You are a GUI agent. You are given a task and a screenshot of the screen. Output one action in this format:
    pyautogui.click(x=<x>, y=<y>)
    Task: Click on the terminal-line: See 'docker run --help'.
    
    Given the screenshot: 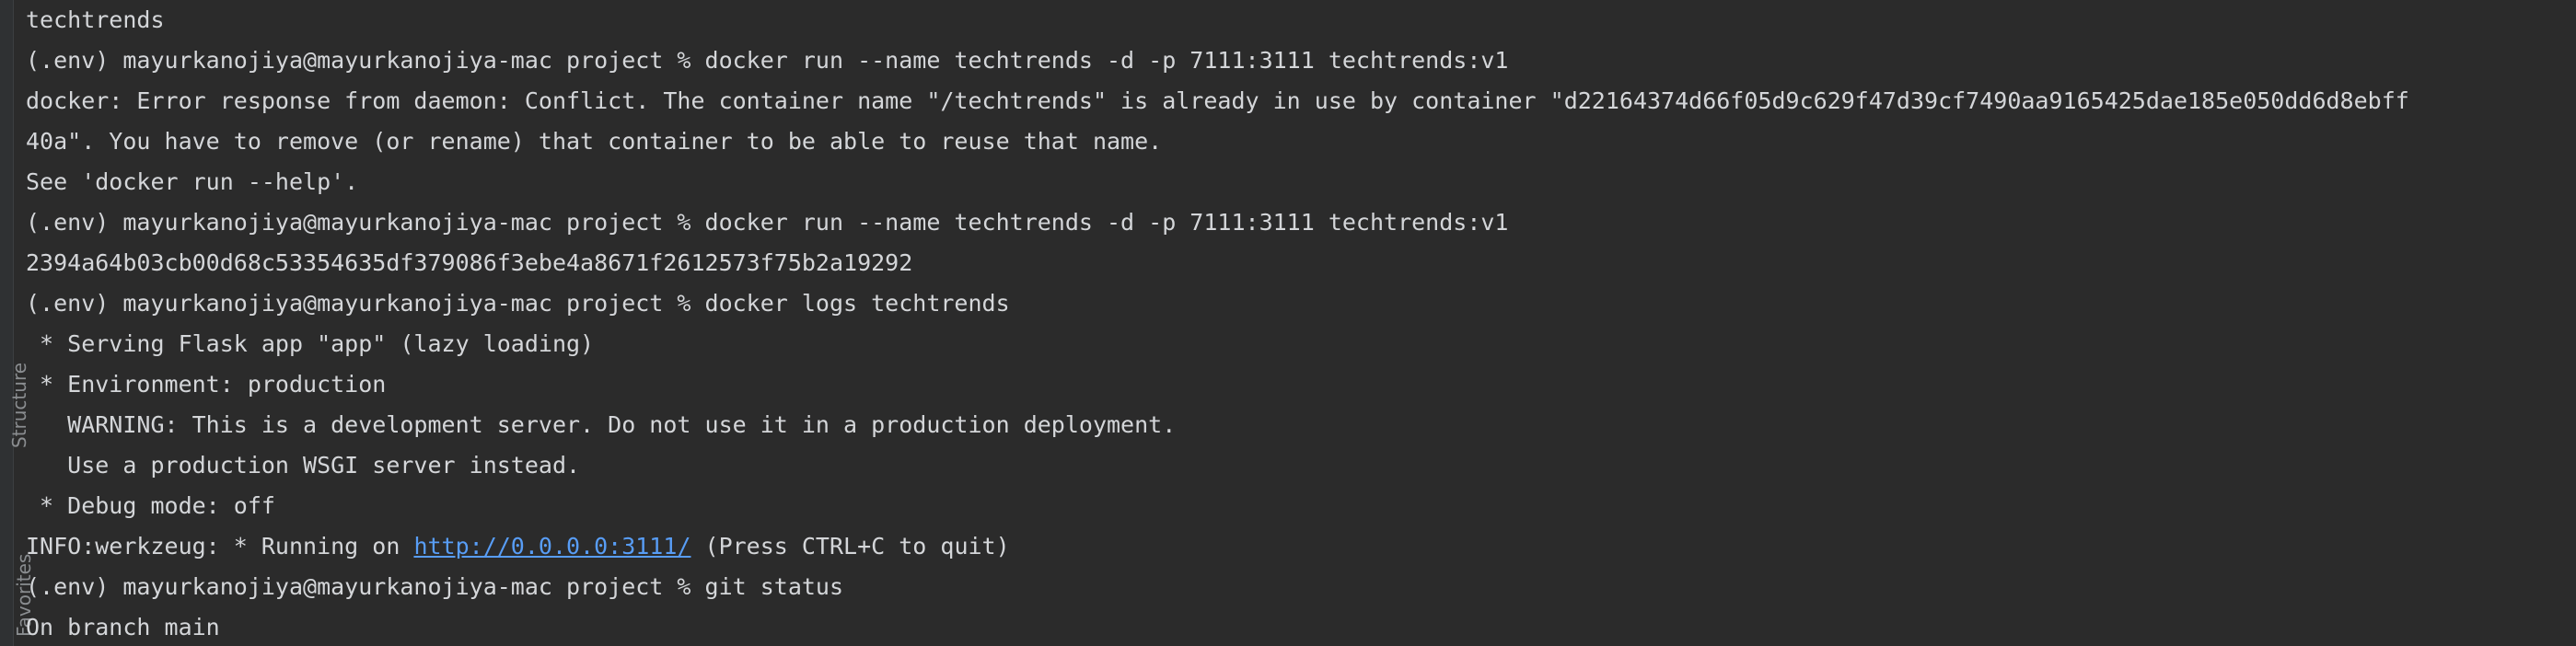 What is the action you would take?
    pyautogui.click(x=192, y=181)
    